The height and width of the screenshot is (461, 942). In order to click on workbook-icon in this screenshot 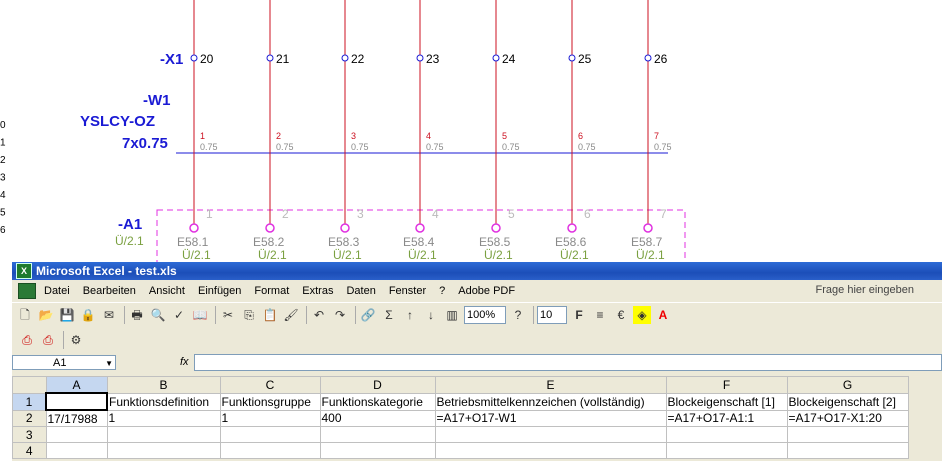, I will do `click(27, 291)`.